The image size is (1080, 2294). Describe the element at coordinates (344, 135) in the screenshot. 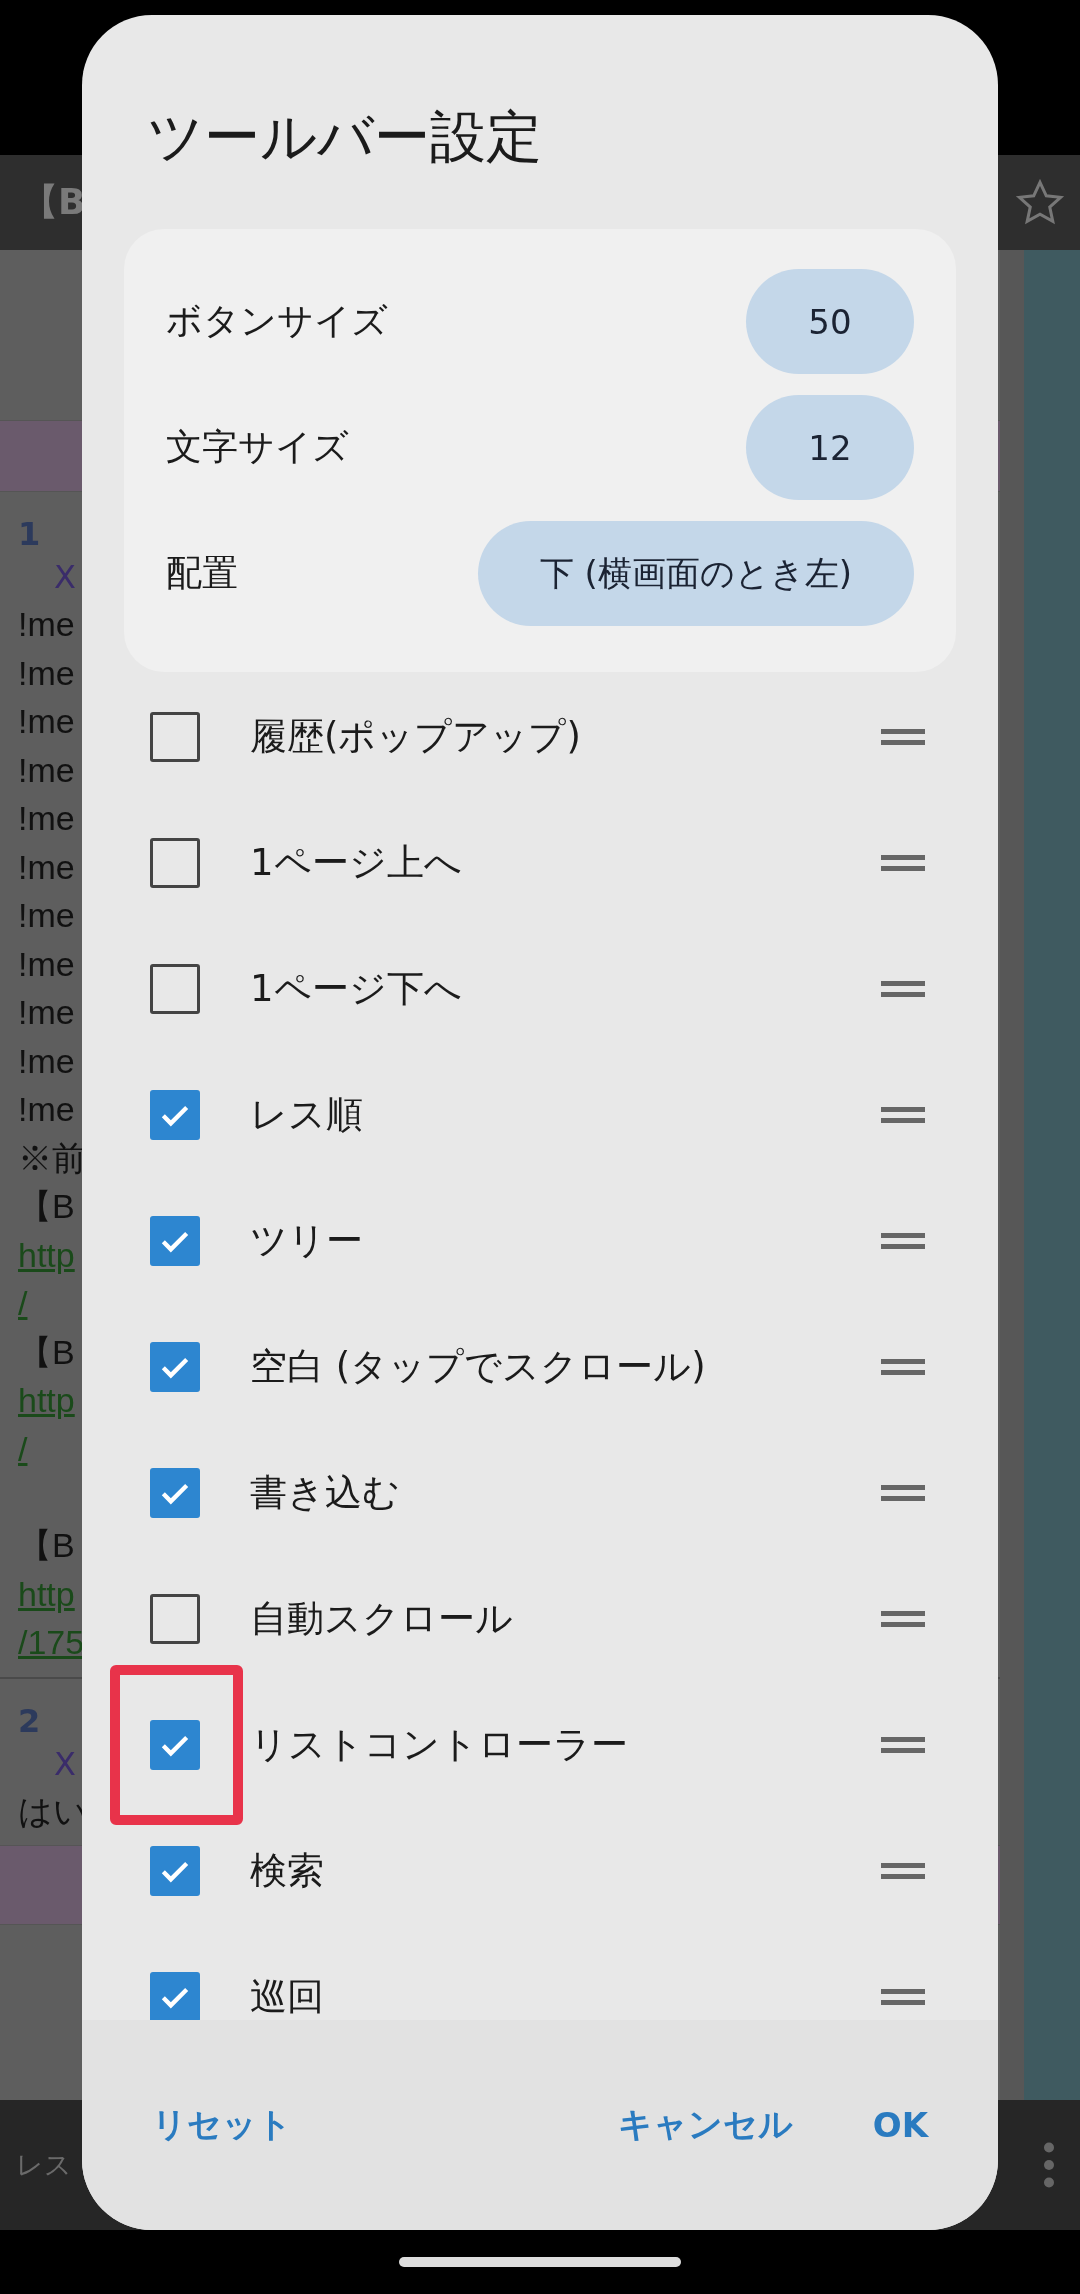

I see `dialog-title: ツールバー設定` at that location.